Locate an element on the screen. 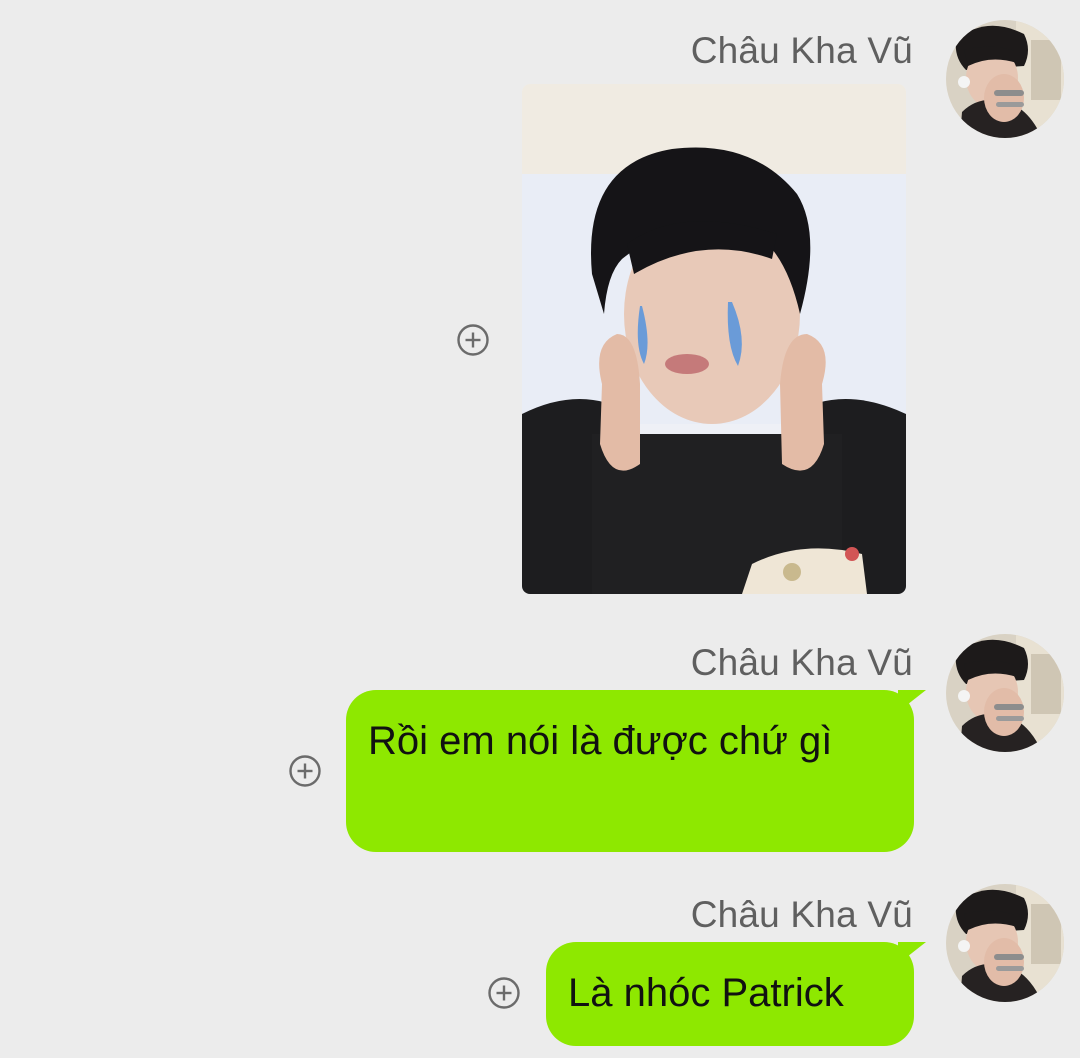 This screenshot has width=1080, height=1058. message-bubble: Là nhóc Patrick is located at coordinates (736, 994).